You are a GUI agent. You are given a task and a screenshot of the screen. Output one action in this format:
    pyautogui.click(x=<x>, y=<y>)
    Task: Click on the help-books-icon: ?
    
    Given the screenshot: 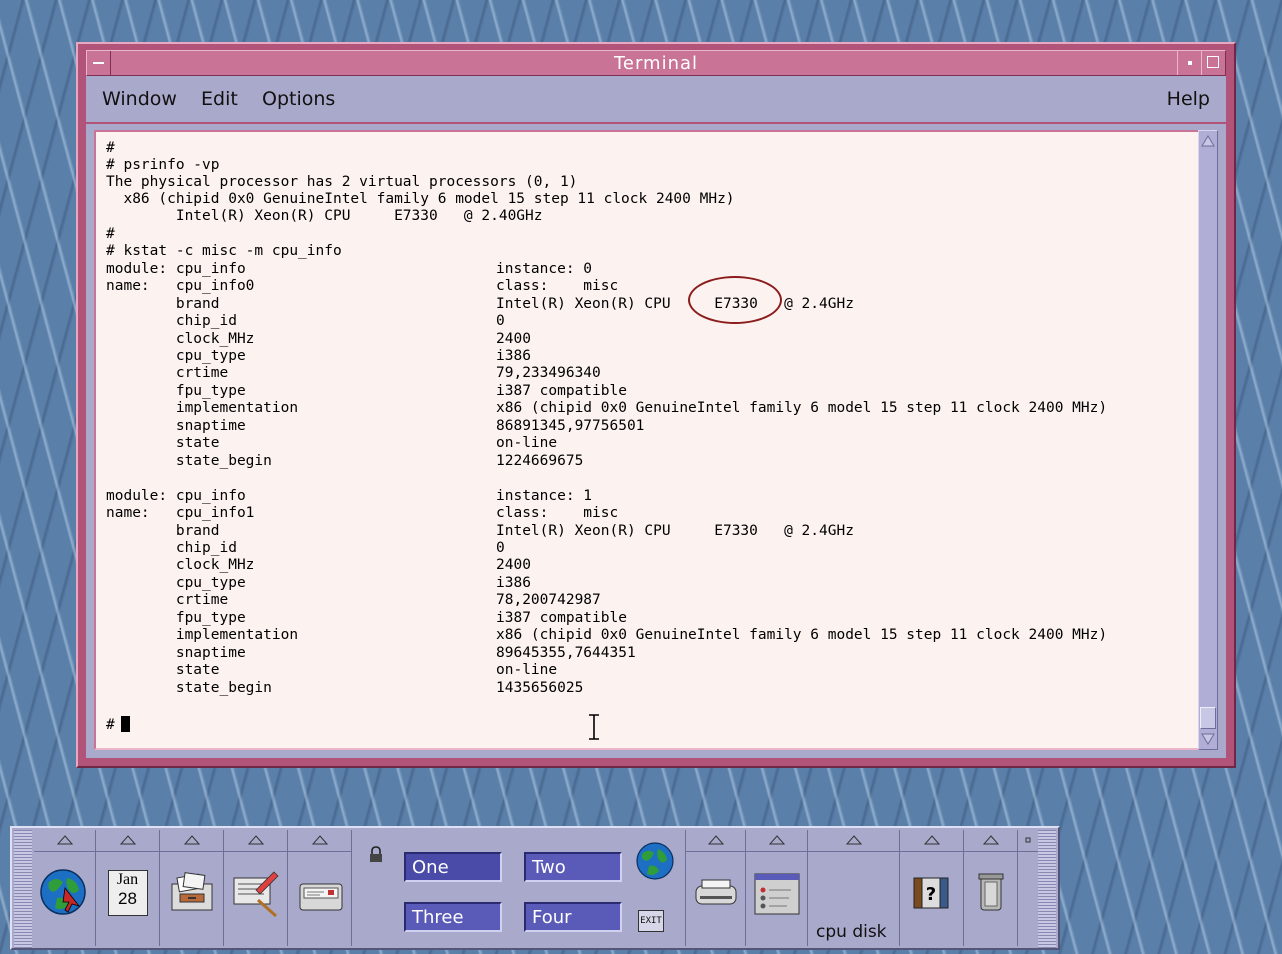 What is the action you would take?
    pyautogui.click(x=932, y=892)
    